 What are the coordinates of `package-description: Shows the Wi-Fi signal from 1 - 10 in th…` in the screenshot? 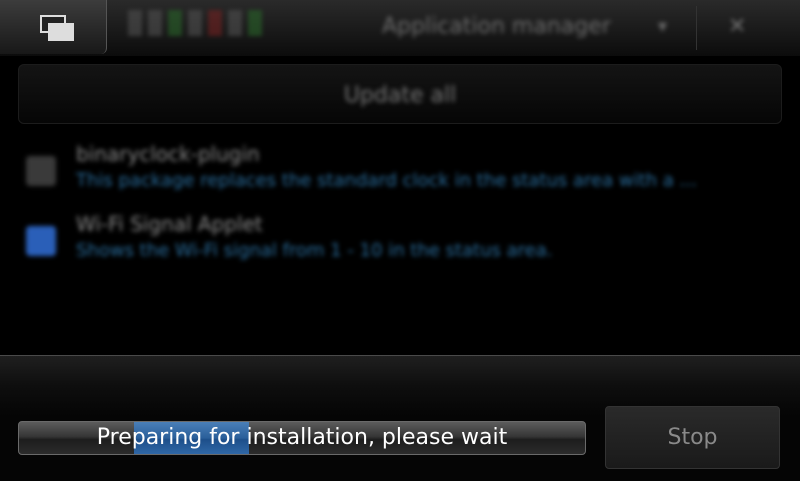 It's located at (314, 250).